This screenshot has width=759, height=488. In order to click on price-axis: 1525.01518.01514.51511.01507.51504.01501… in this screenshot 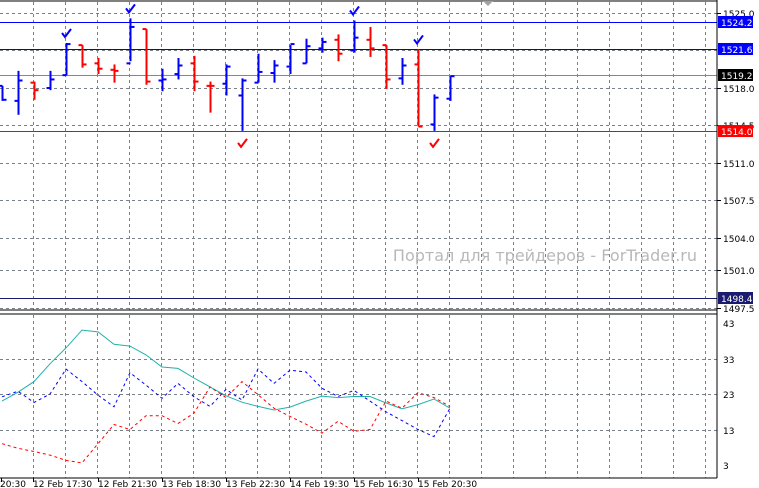, I will do `click(736, 241)`.